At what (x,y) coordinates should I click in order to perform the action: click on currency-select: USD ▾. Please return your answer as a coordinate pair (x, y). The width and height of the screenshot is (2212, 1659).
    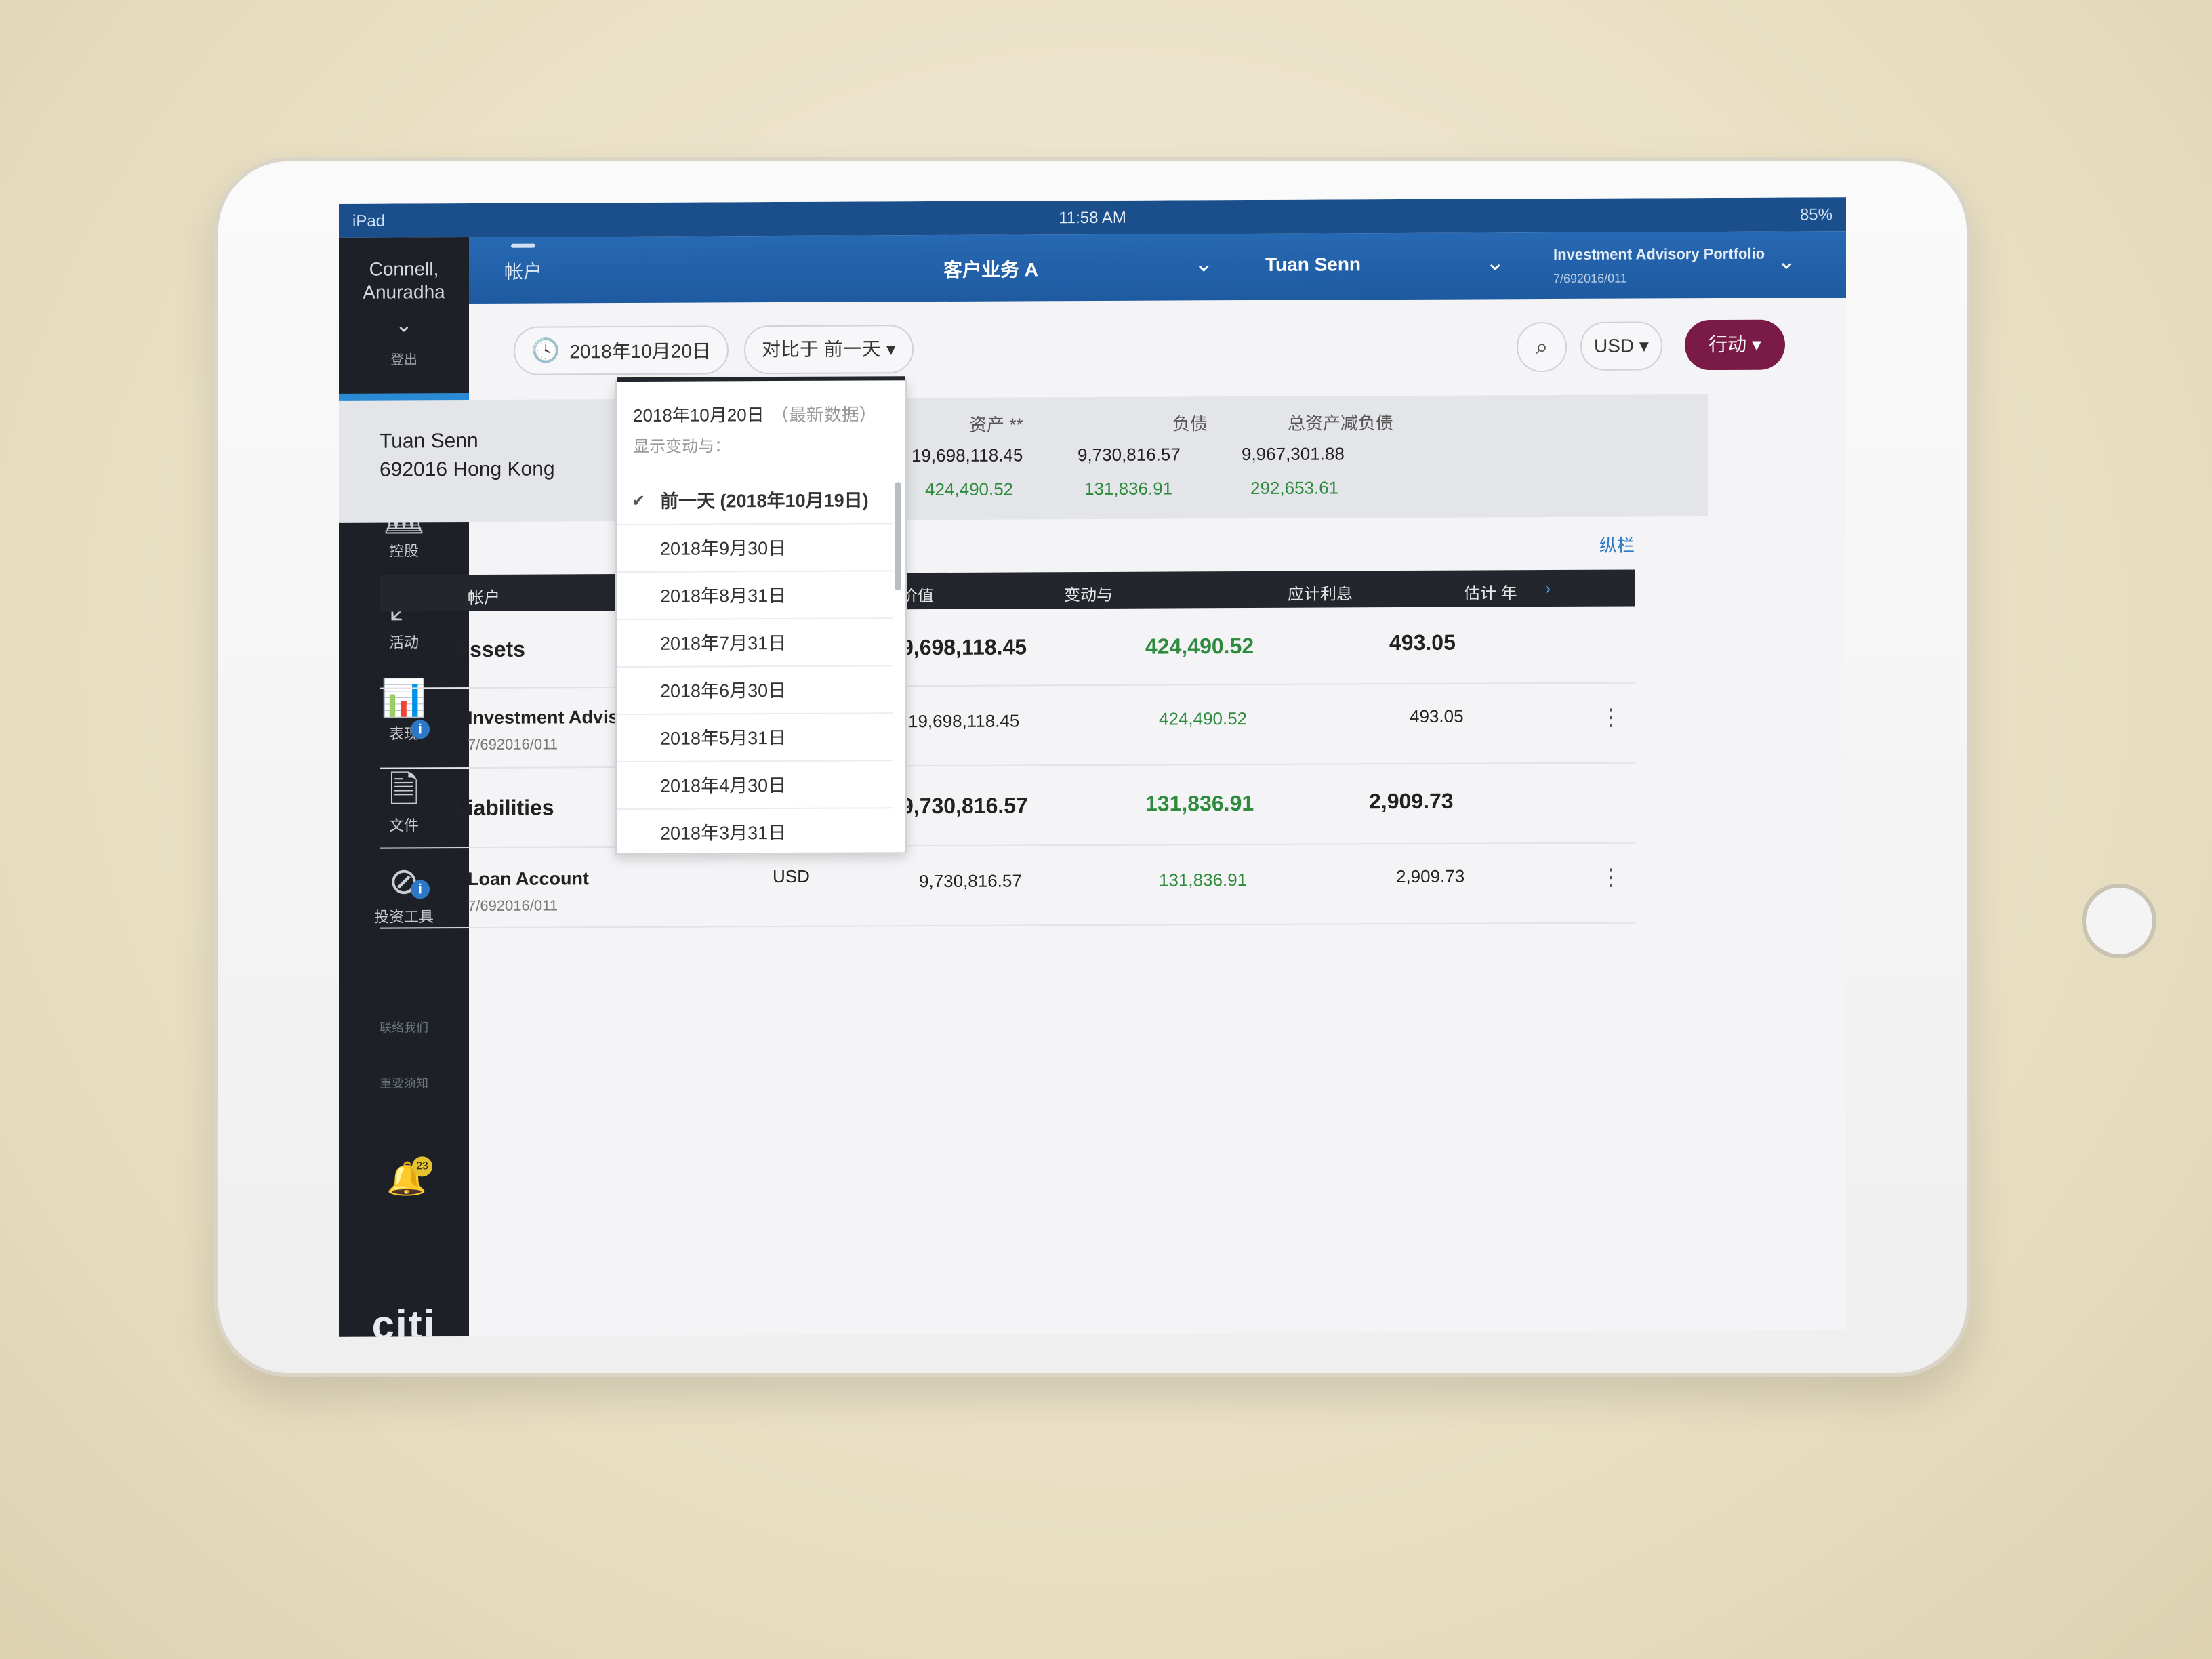
    Looking at the image, I should click on (1621, 346).